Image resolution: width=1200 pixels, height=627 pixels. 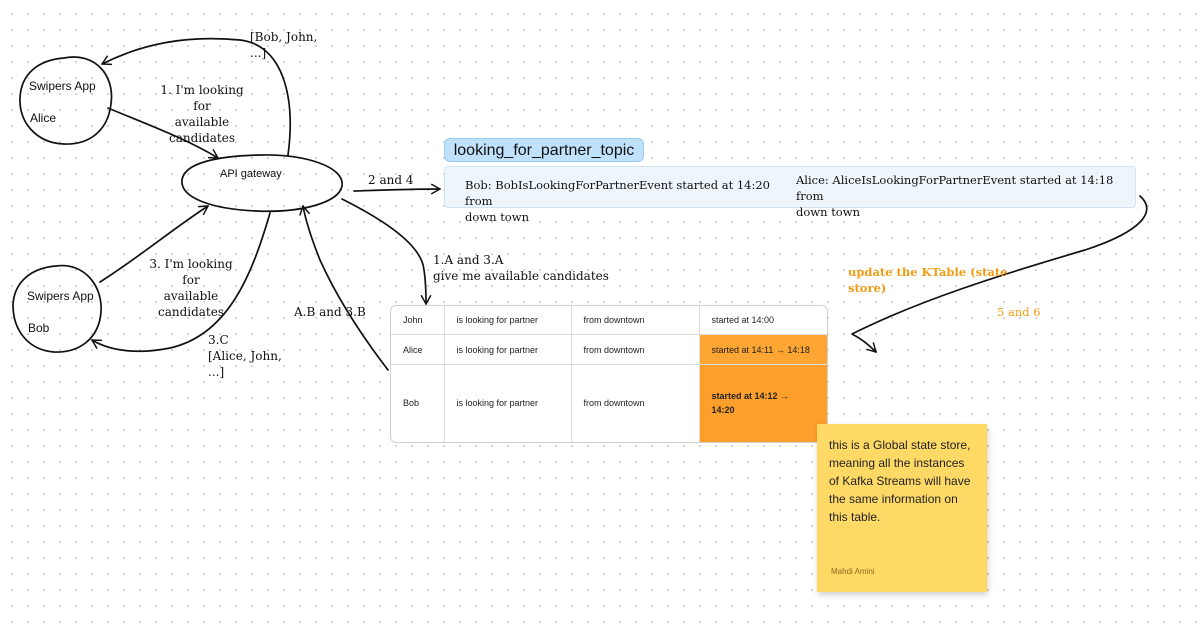 I want to click on annotation-bob-request: 3. I'm looking for available candidates, so click(x=191, y=288).